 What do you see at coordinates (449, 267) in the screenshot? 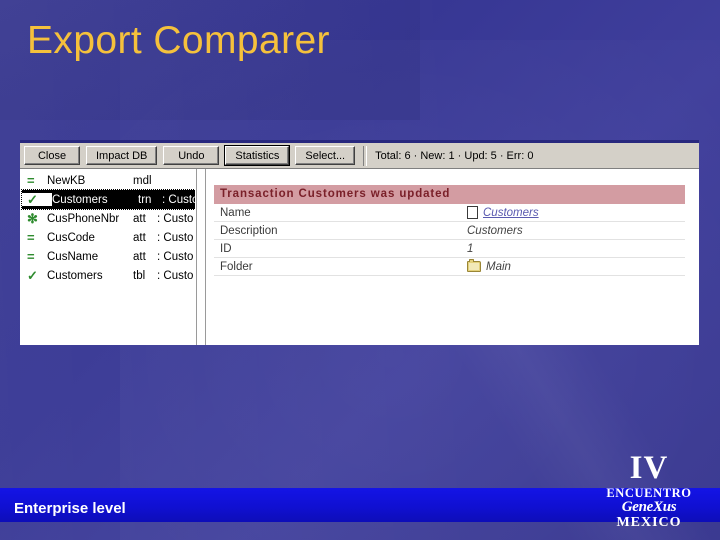
I see `detail-row: Folder Main` at bounding box center [449, 267].